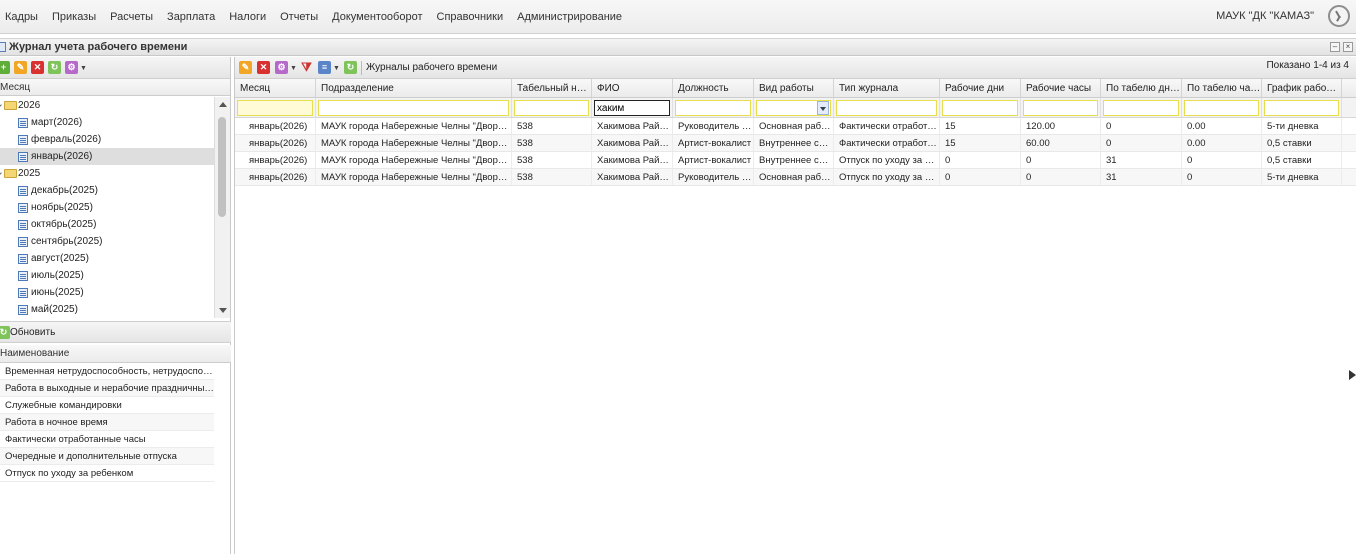  I want to click on print-icon: ≡, so click(324, 67).